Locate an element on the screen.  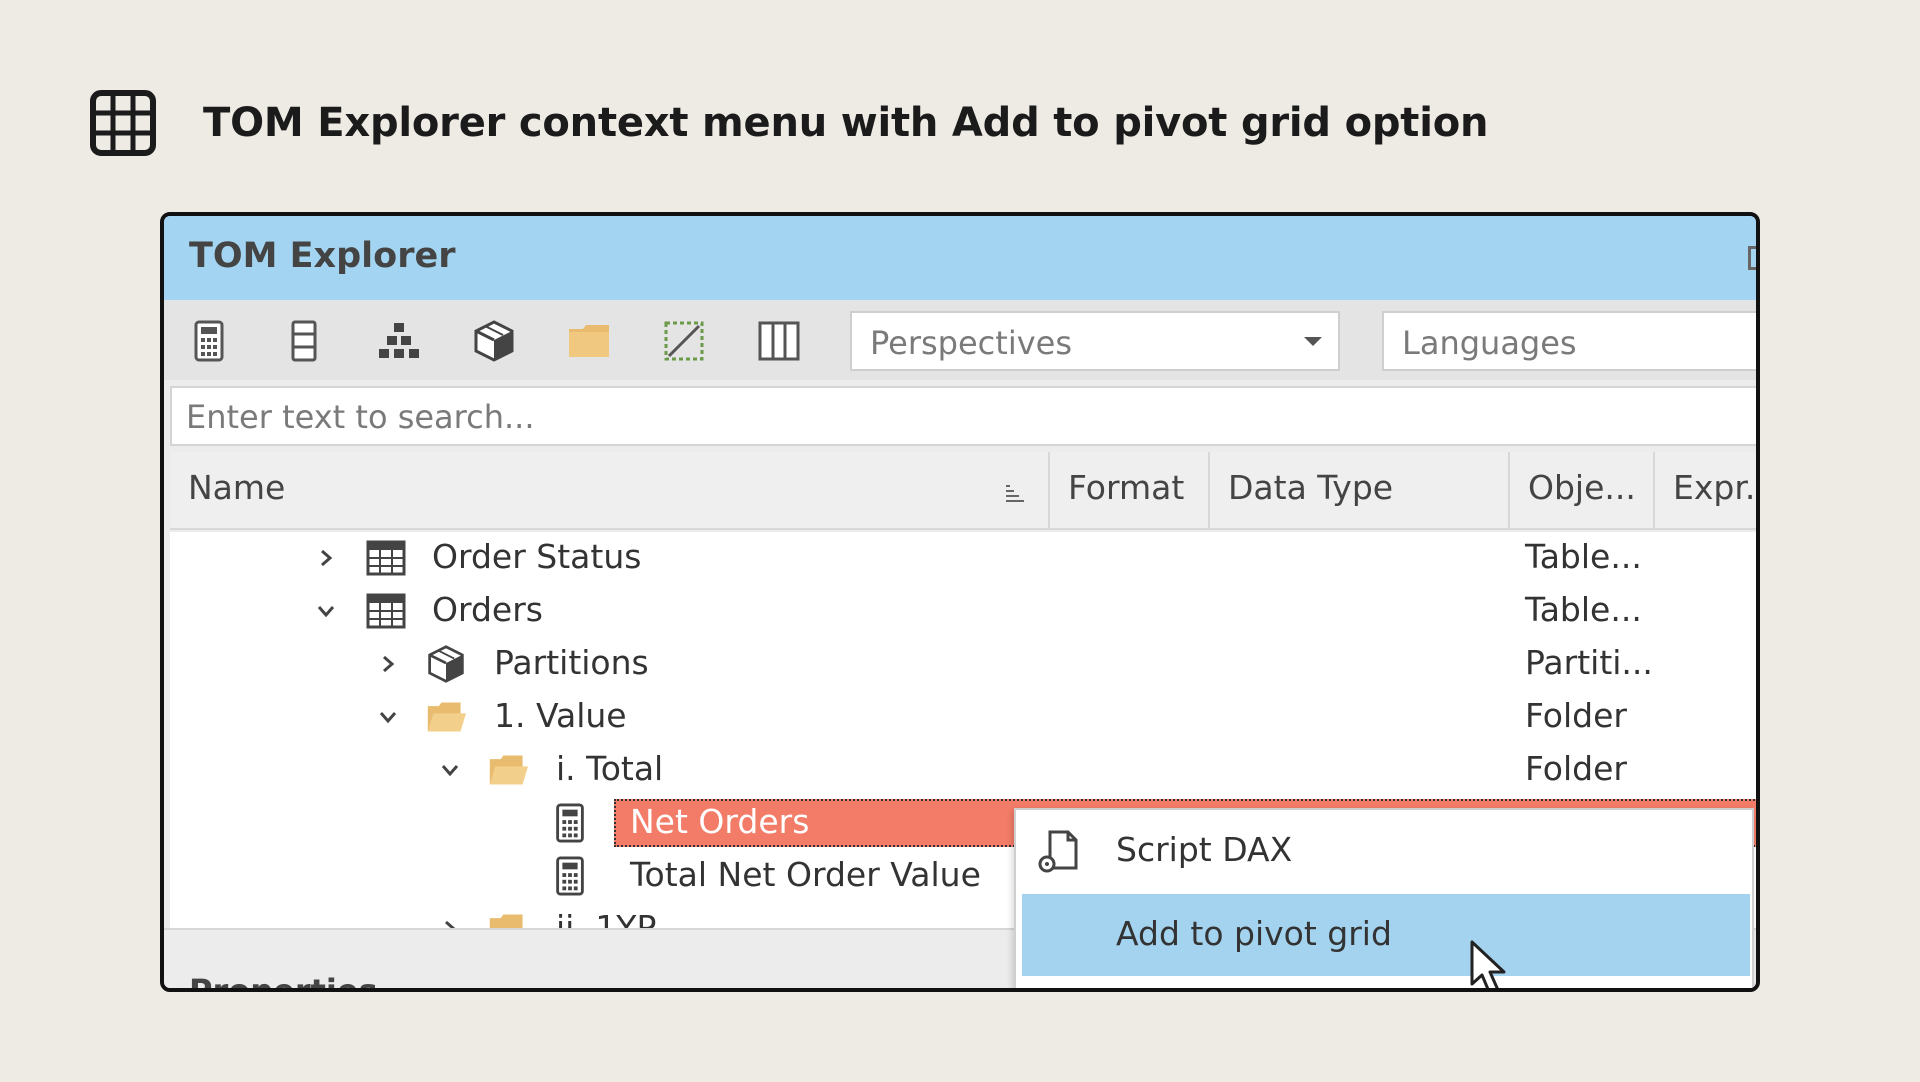
search-box is located at coordinates (963, 416).